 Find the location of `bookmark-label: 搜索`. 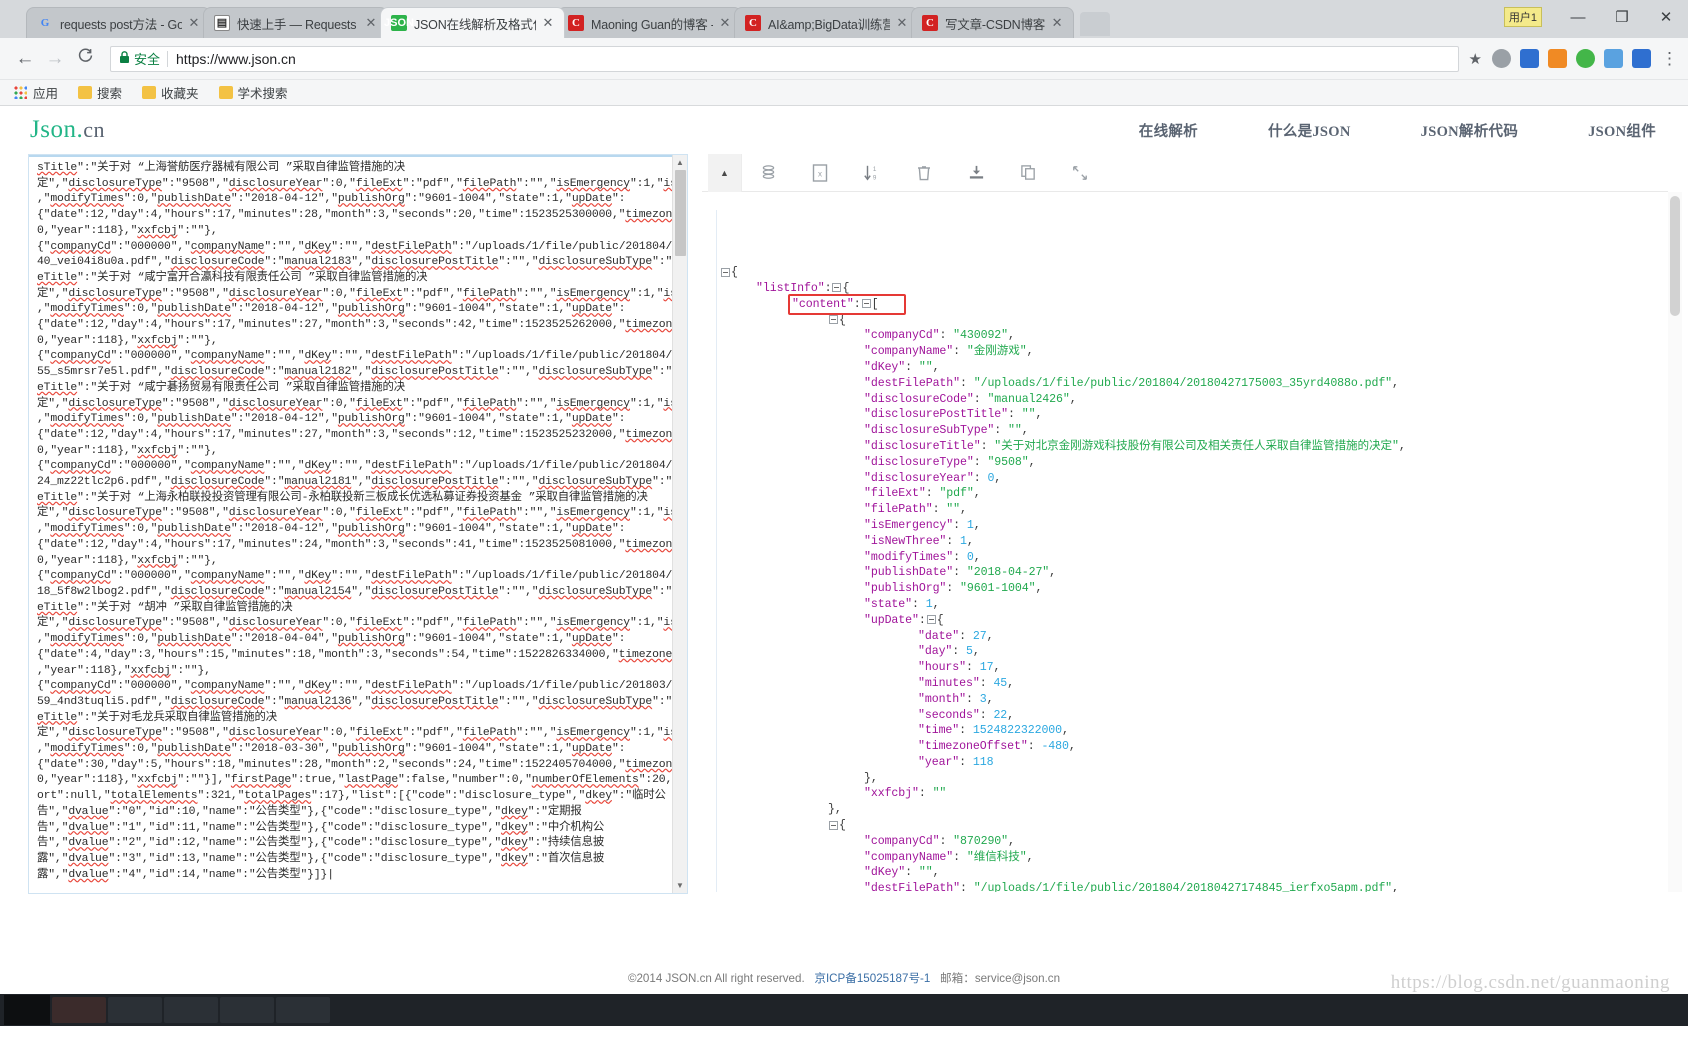

bookmark-label: 搜索 is located at coordinates (110, 94).